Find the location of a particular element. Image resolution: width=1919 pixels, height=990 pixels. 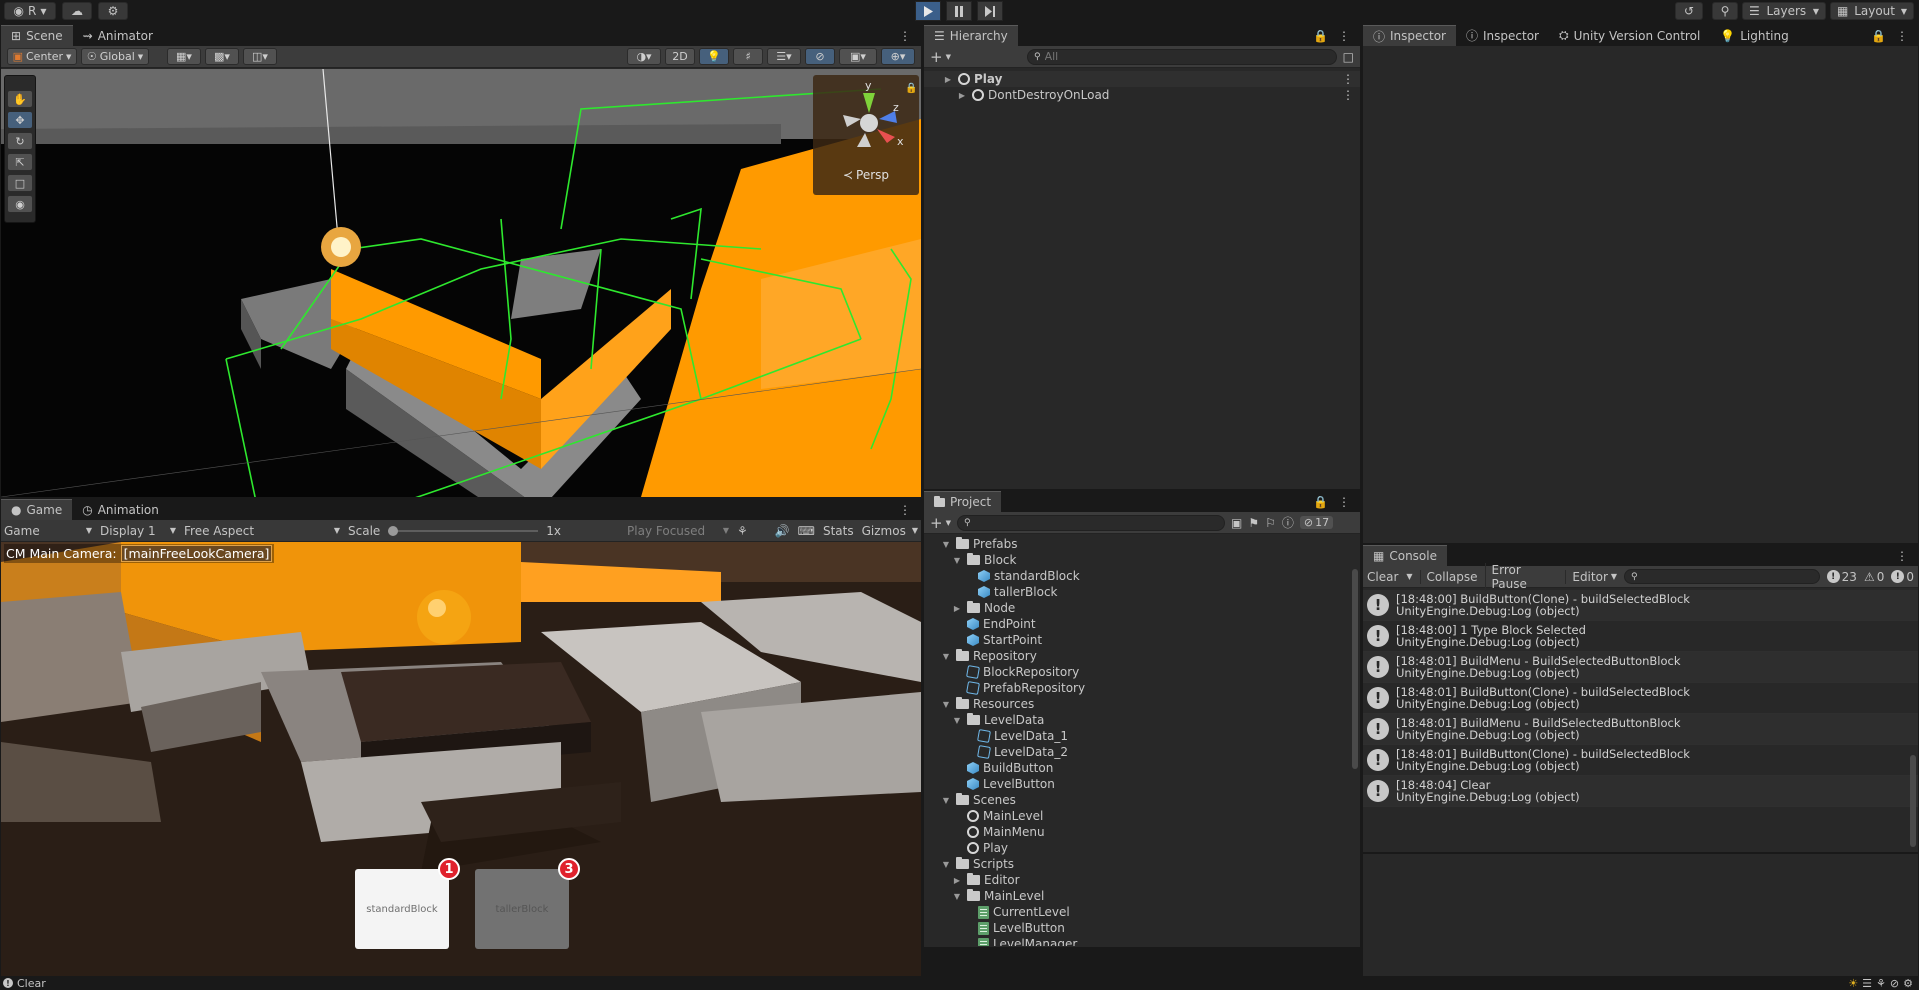

project-tree-item: ▼ Resources is located at coordinates (1142, 704).